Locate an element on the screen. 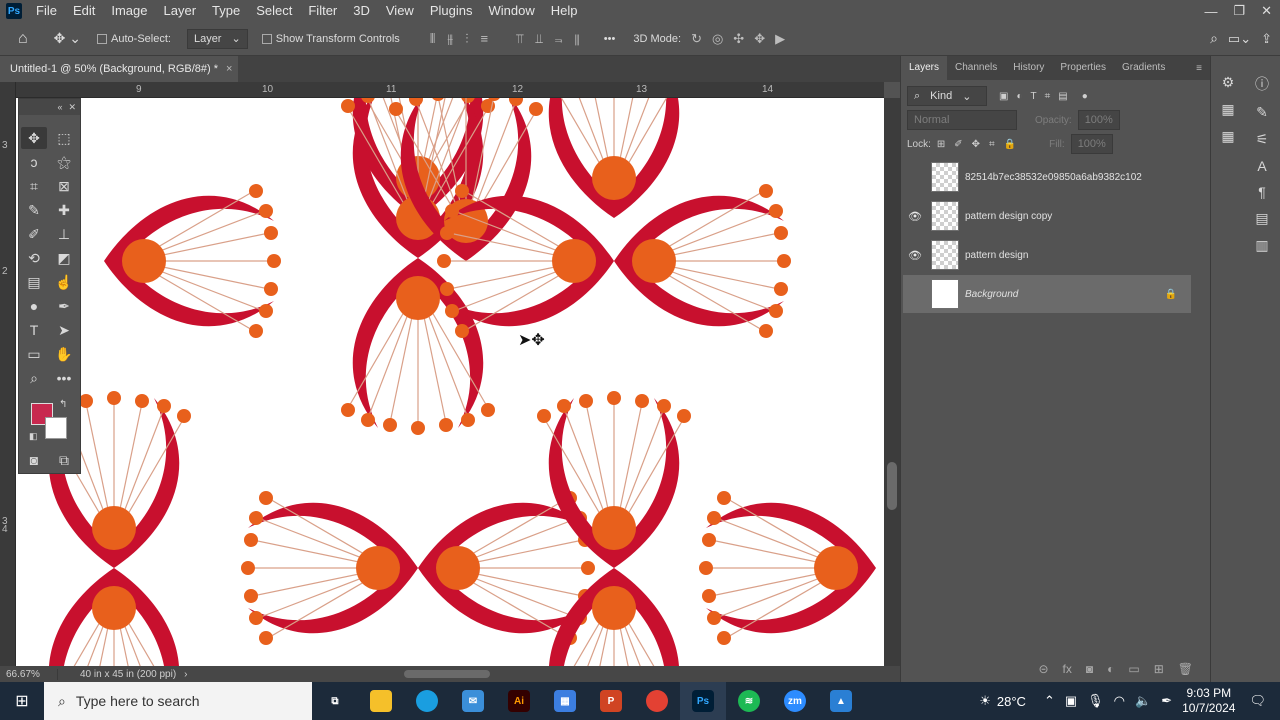 This screenshot has width=1280, height=720. tab-channels: Channels is located at coordinates (976, 68).